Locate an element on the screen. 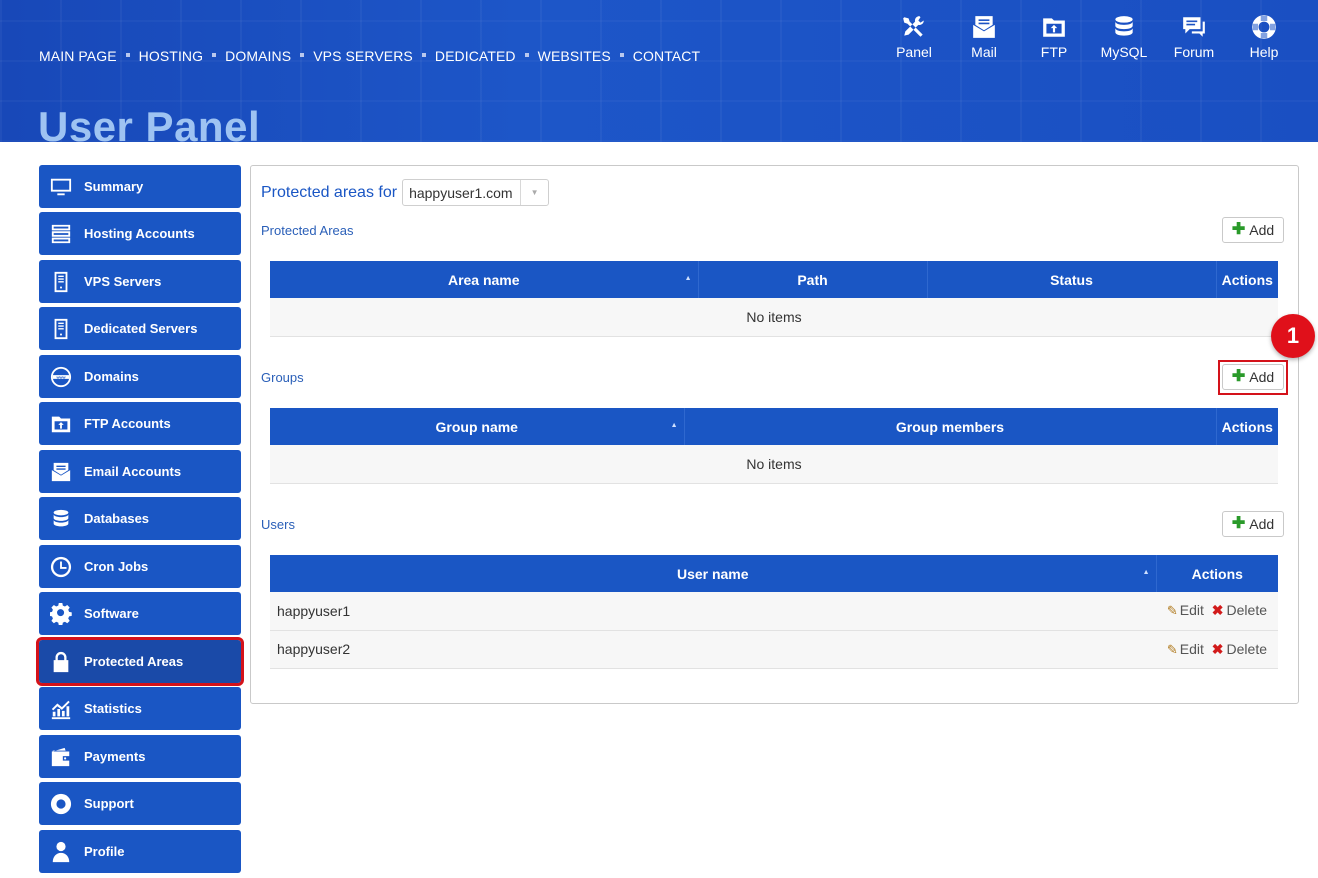  add-user-button: ✚ Add is located at coordinates (1253, 524).